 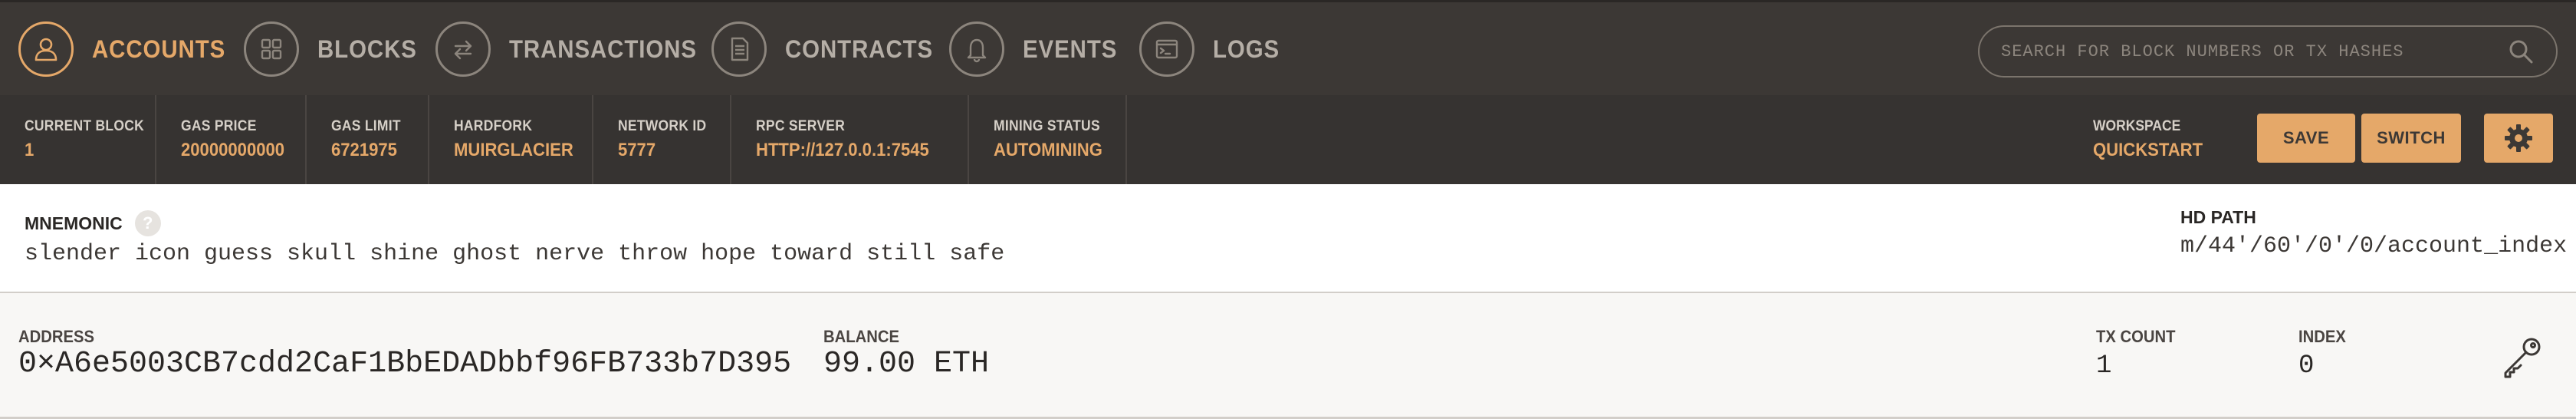 I want to click on nav-tab-transactions: TRANSACTIONS, so click(x=574, y=49).